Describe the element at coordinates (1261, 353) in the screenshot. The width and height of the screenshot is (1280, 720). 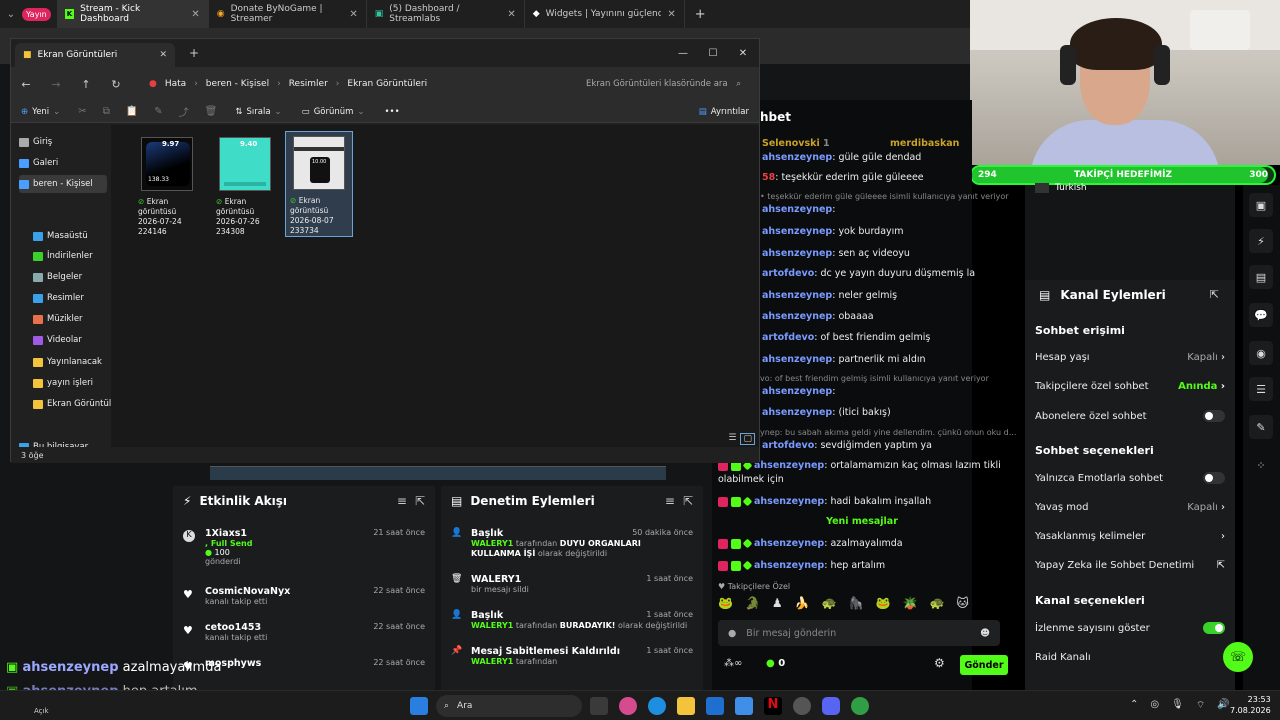
I see `broadcast-icon: ◉` at that location.